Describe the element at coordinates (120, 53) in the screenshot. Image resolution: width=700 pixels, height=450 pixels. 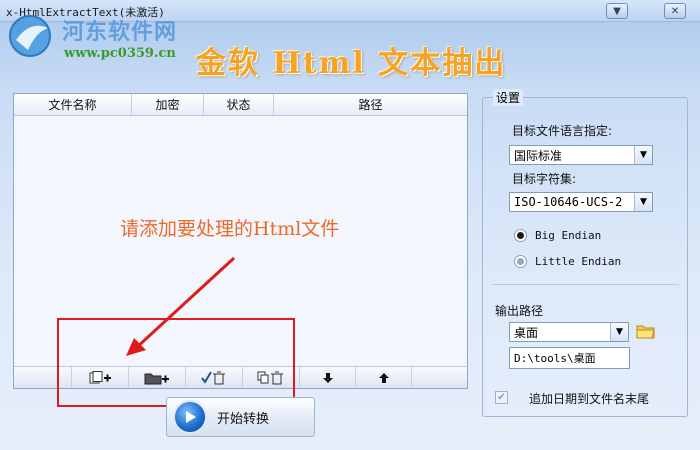
I see `watermark-url: www.pc0359.cn` at that location.